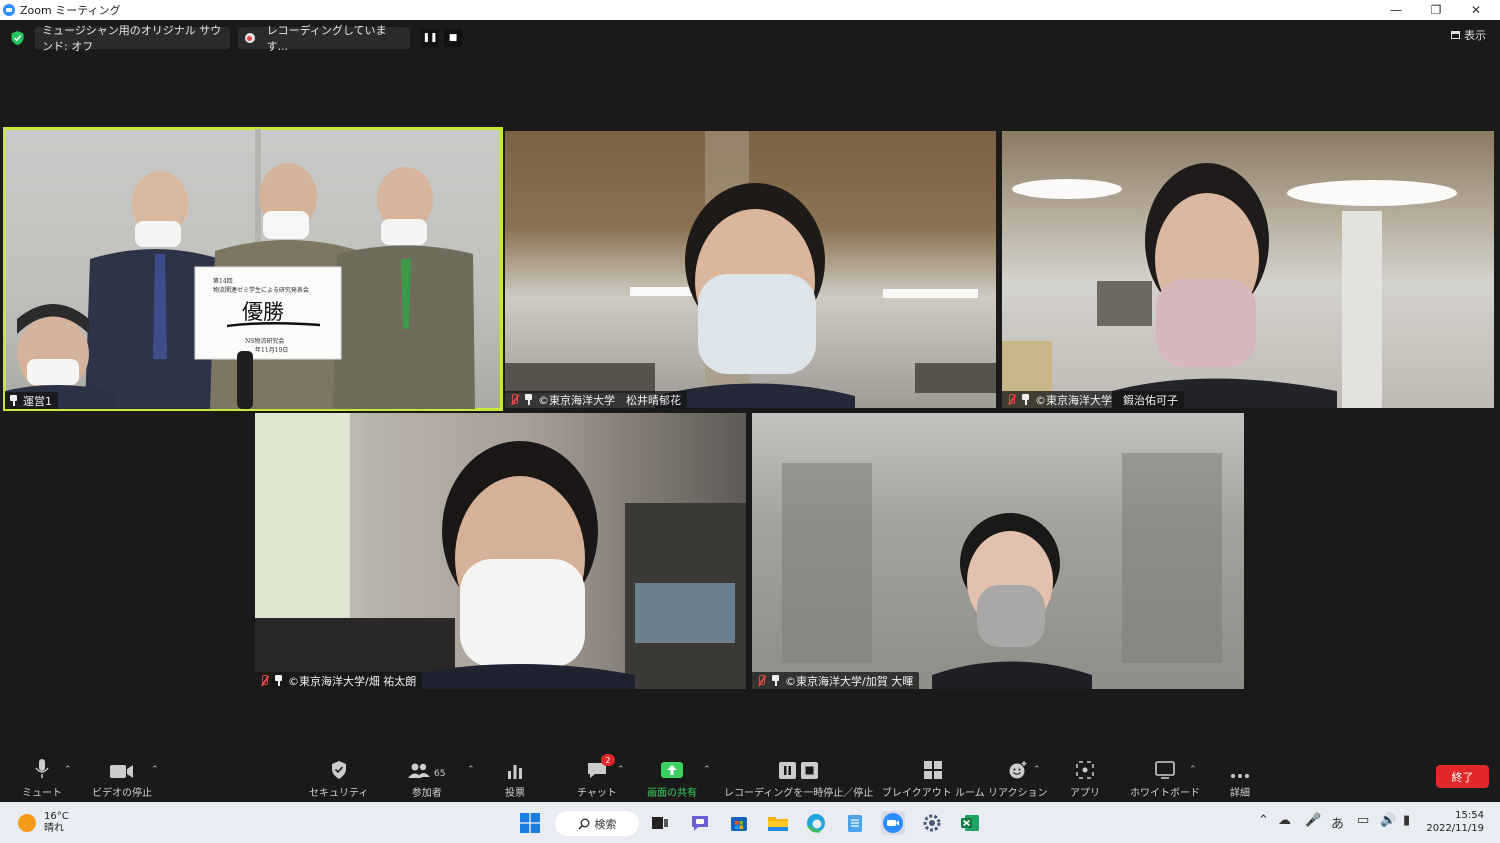 The height and width of the screenshot is (843, 1500). I want to click on weather-widget: 16°C 晴れ, so click(43, 823).